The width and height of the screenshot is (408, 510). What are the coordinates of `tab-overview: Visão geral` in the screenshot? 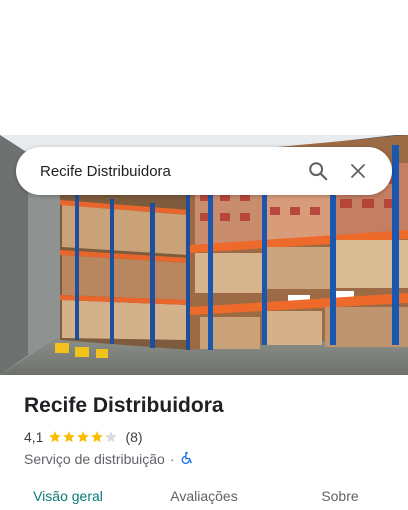 It's located at (68, 493).